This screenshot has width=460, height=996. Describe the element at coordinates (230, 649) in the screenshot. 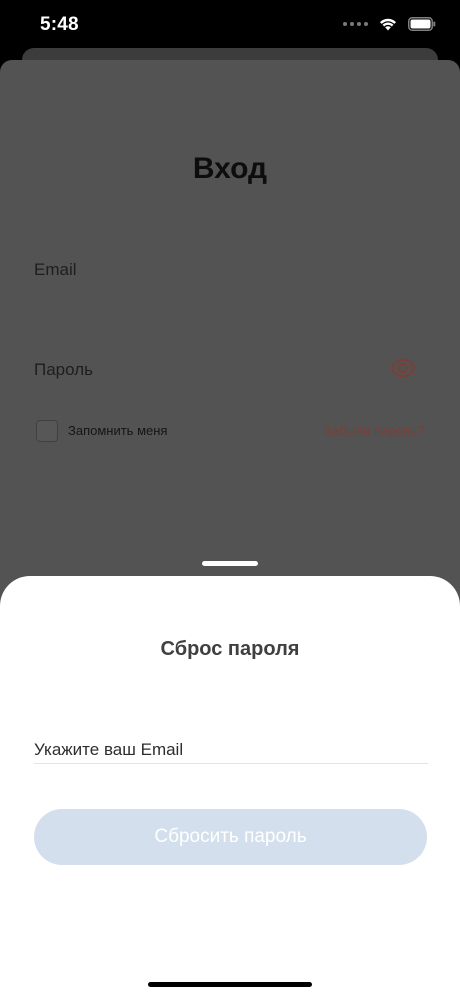

I see `reset-sheet-title: Сброс пароля` at that location.